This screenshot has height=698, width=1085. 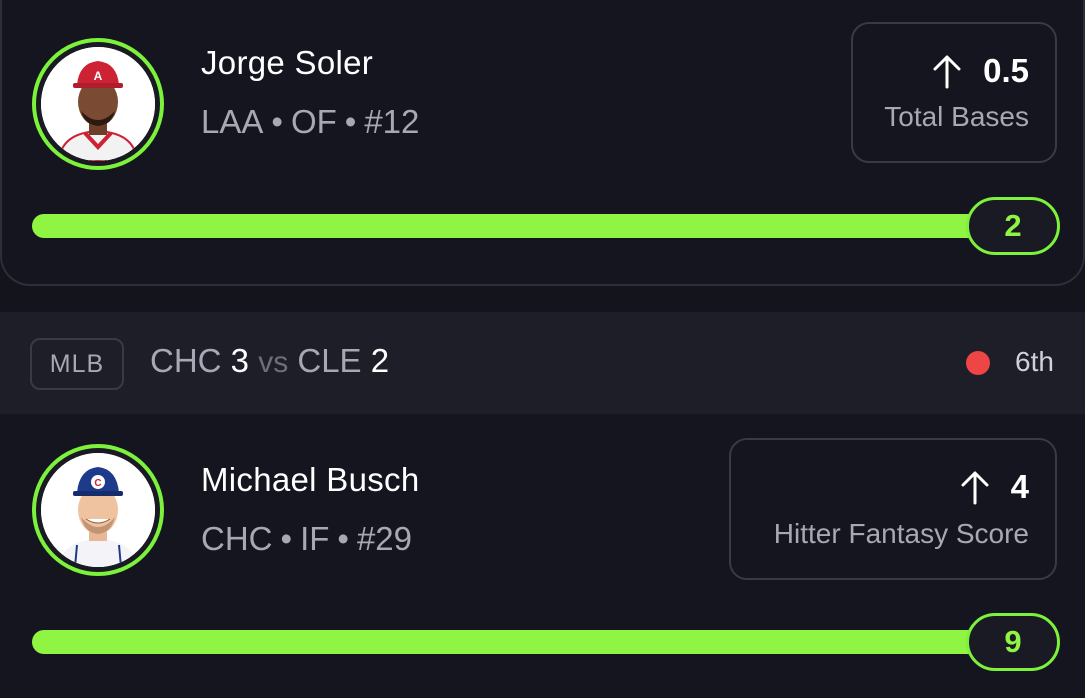 I want to click on progress-value-badge: 2, so click(x=1013, y=226).